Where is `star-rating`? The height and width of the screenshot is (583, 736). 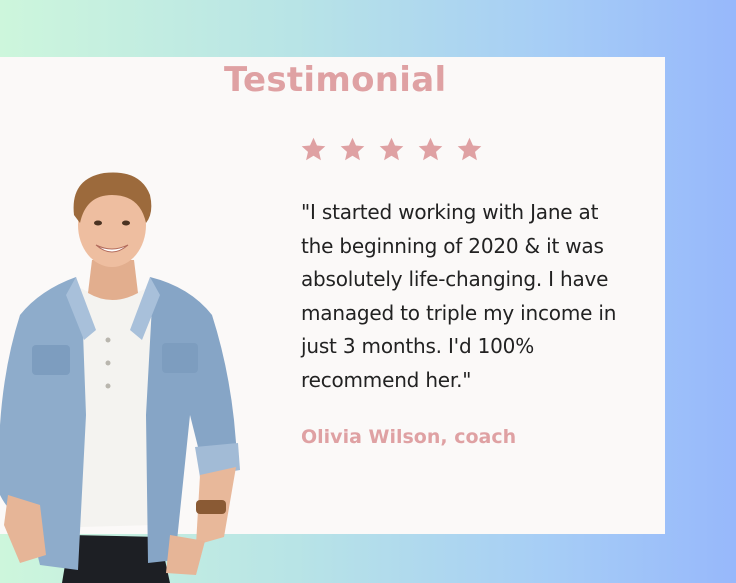
star-rating is located at coordinates (391, 149).